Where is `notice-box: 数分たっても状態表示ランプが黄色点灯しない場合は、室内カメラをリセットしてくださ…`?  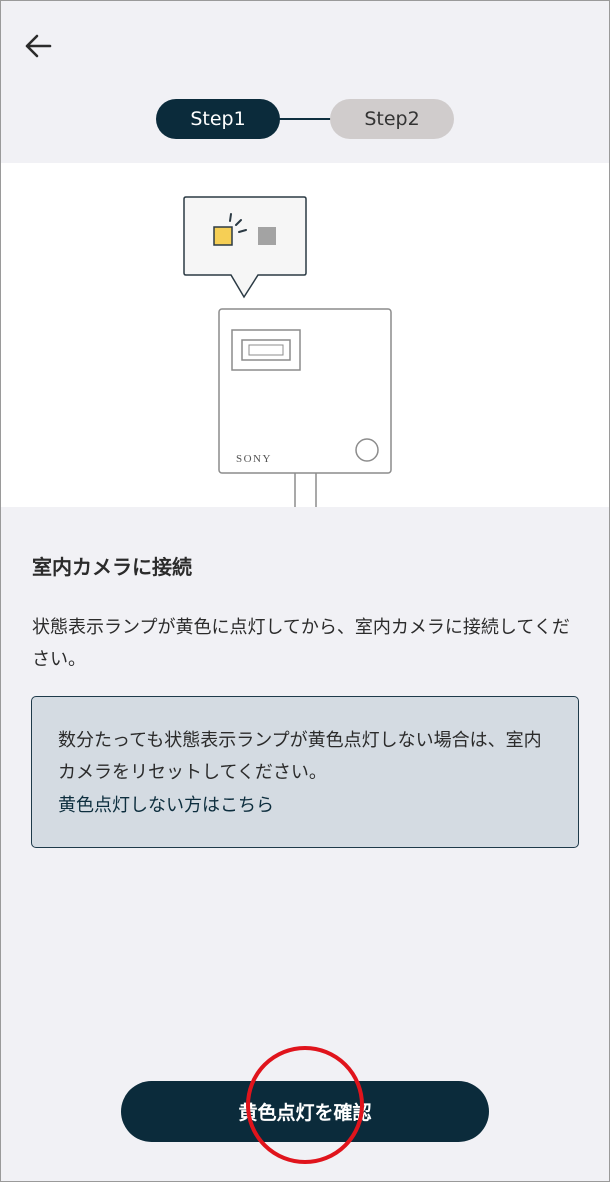 notice-box: 数分たっても状態表示ランプが黄色点灯しない場合は、室内カメラをリセットしてくださ… is located at coordinates (305, 772).